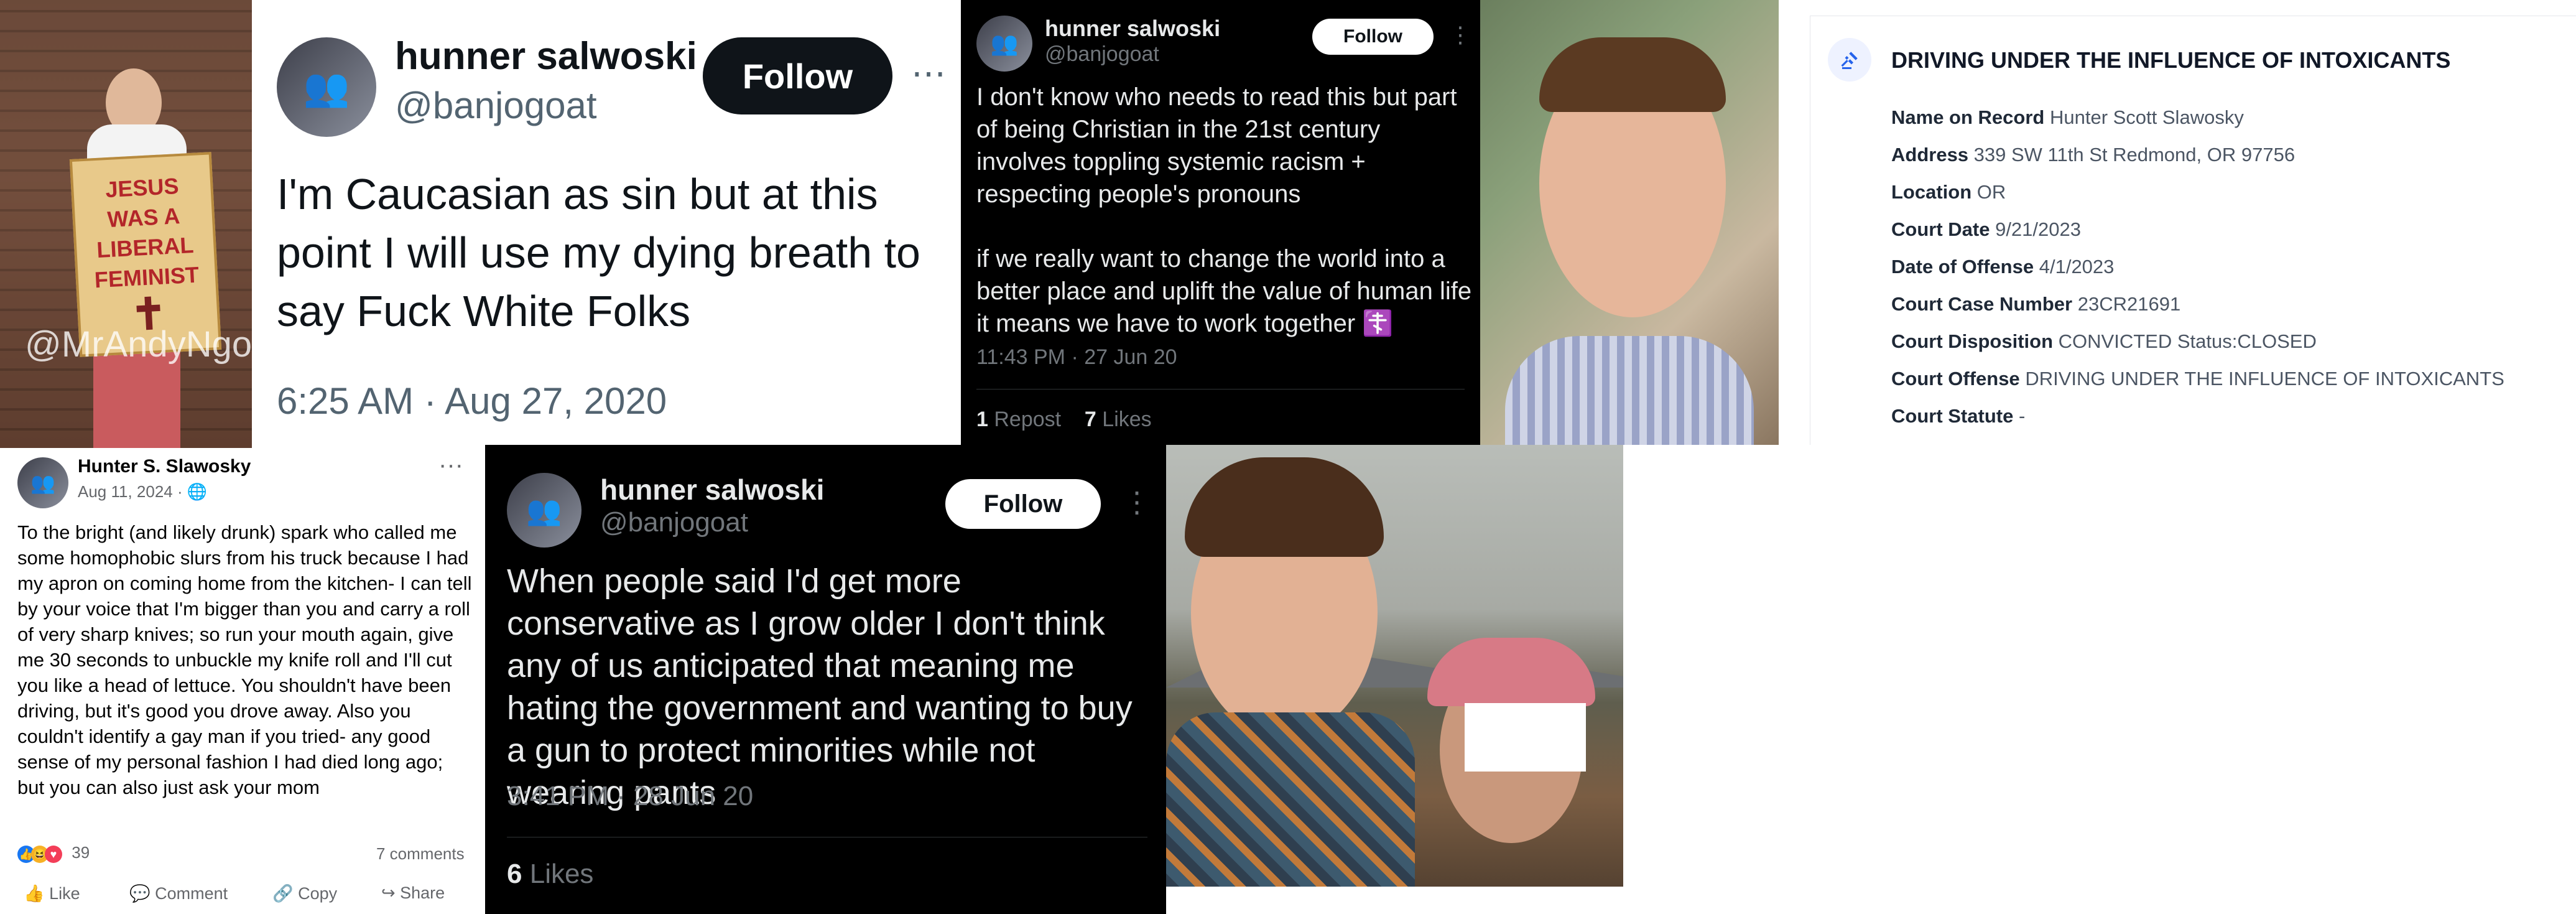 Image resolution: width=2576 pixels, height=914 pixels. What do you see at coordinates (2038, 229) in the screenshot?
I see `row-value: 9/21/2023` at bounding box center [2038, 229].